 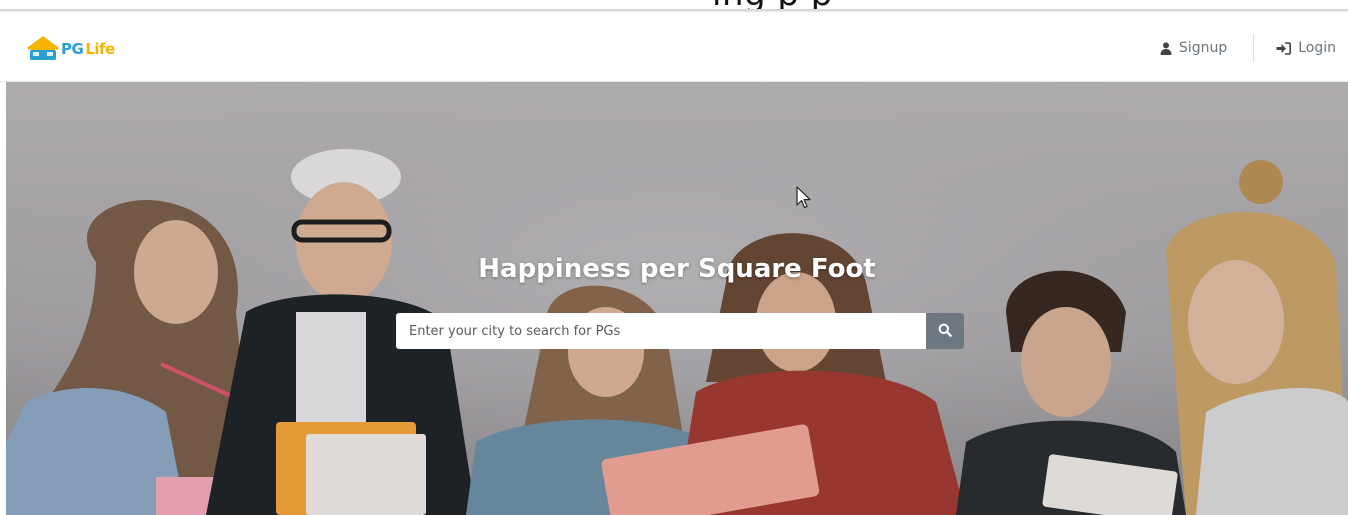 I want to click on sign-in-icon, so click(x=1284, y=48).